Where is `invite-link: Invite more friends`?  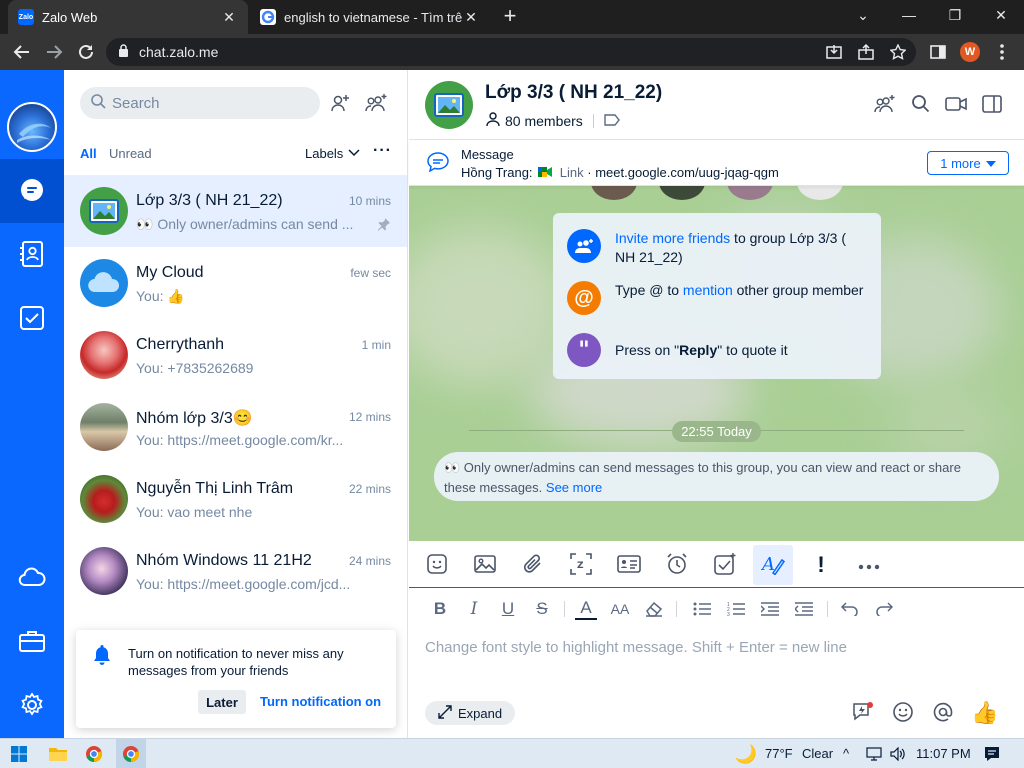 invite-link: Invite more friends is located at coordinates (672, 238).